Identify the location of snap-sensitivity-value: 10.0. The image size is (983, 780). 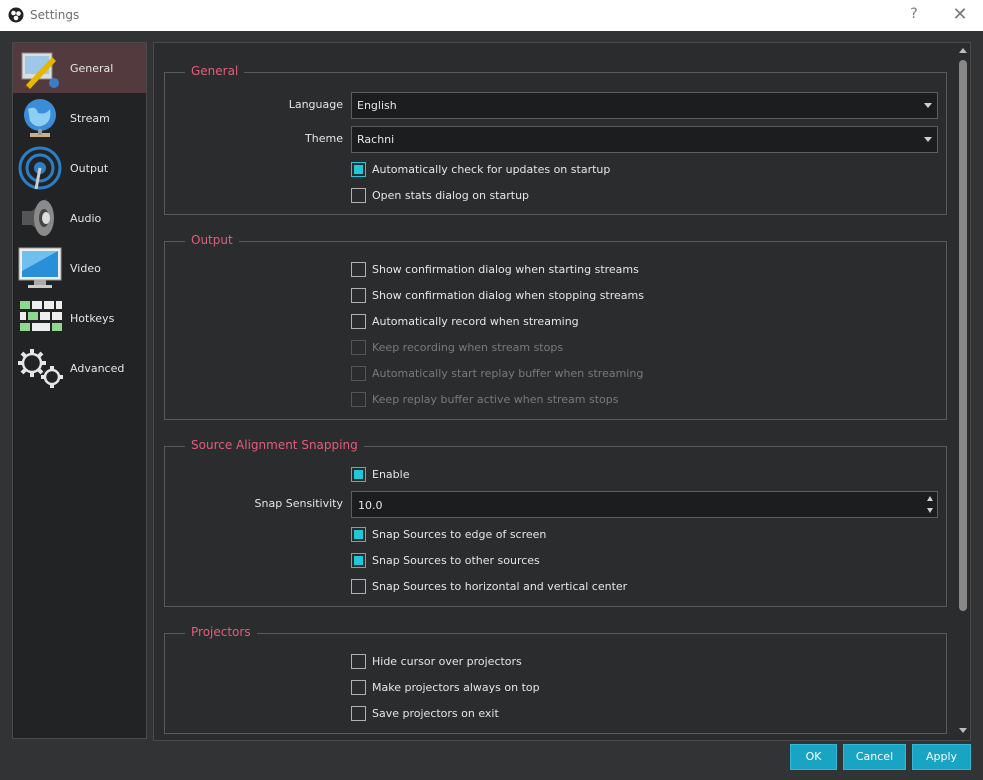
(370, 505).